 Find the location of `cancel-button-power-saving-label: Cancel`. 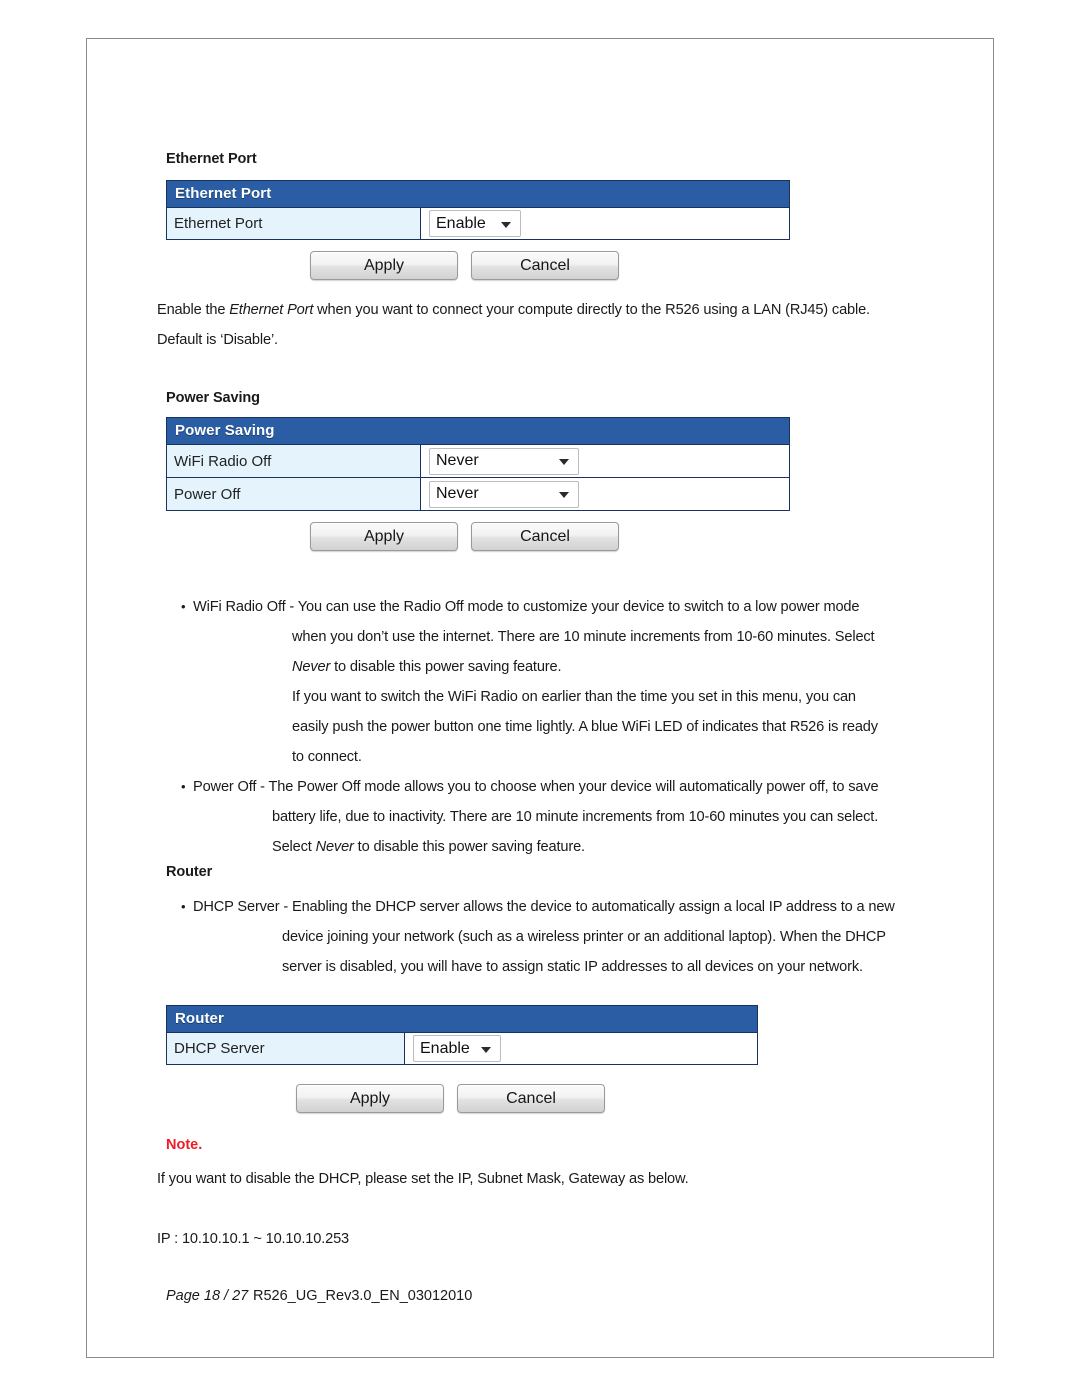

cancel-button-power-saving-label: Cancel is located at coordinates (545, 536).